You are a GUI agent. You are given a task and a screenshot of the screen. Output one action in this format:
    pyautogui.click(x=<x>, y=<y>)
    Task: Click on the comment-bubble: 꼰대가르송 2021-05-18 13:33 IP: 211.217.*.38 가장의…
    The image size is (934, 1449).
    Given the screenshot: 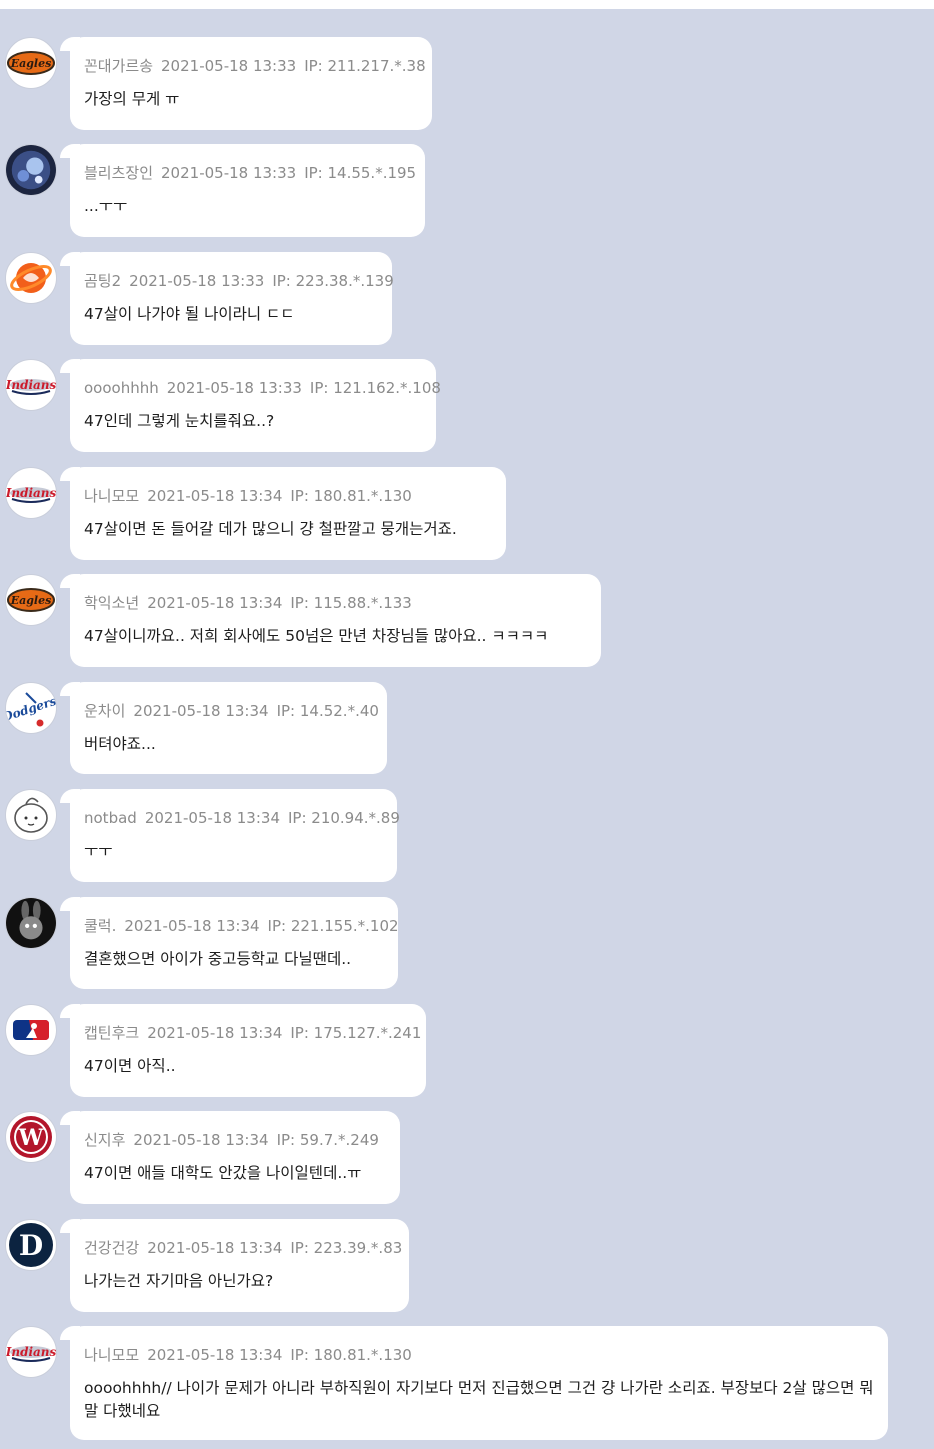 What is the action you would take?
    pyautogui.click(x=246, y=83)
    